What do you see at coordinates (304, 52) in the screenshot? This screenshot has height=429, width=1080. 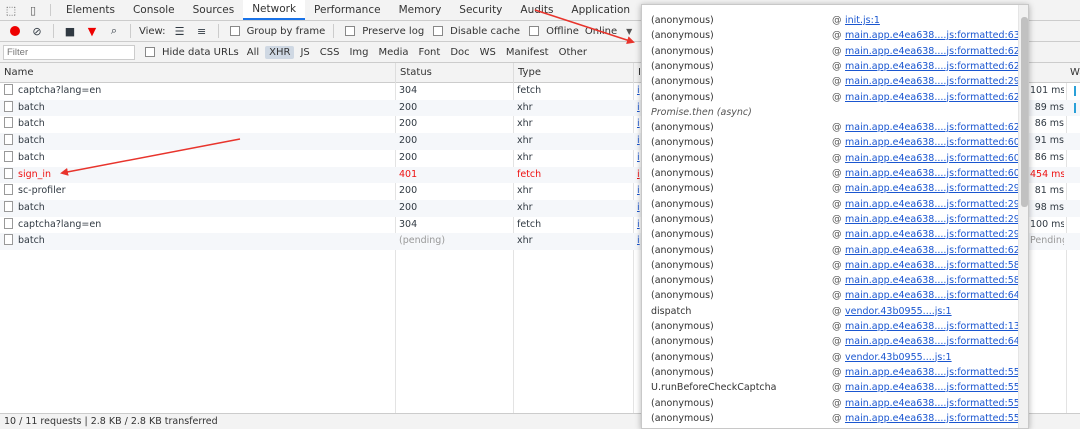 I see `filter-type-js: JS` at bounding box center [304, 52].